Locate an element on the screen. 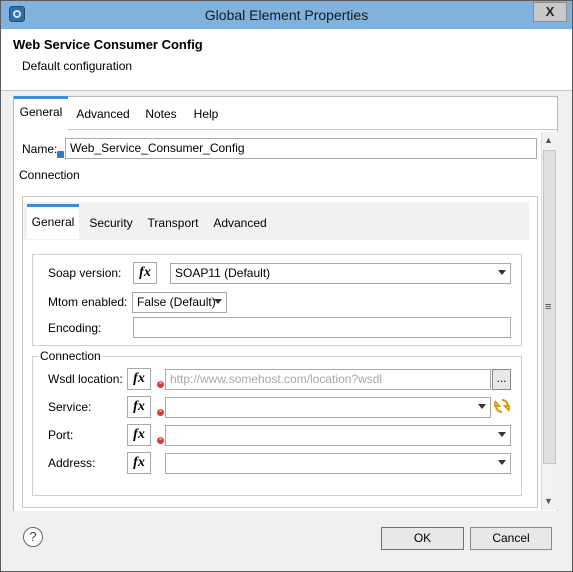  connection-label: Connection is located at coordinates (49, 175).